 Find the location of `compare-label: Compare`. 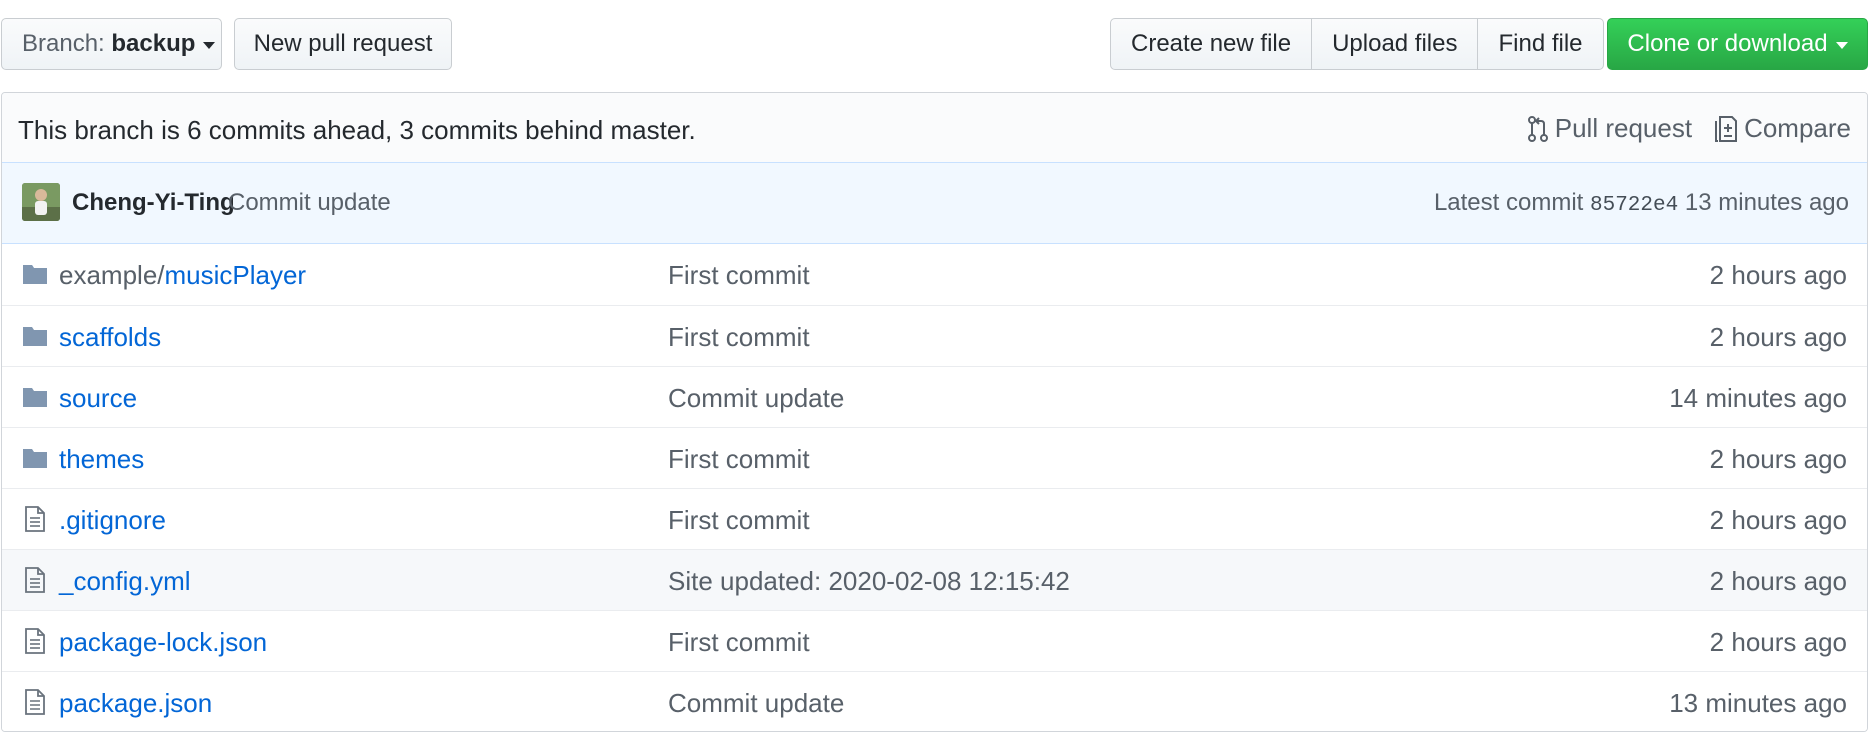

compare-label: Compare is located at coordinates (1797, 128).